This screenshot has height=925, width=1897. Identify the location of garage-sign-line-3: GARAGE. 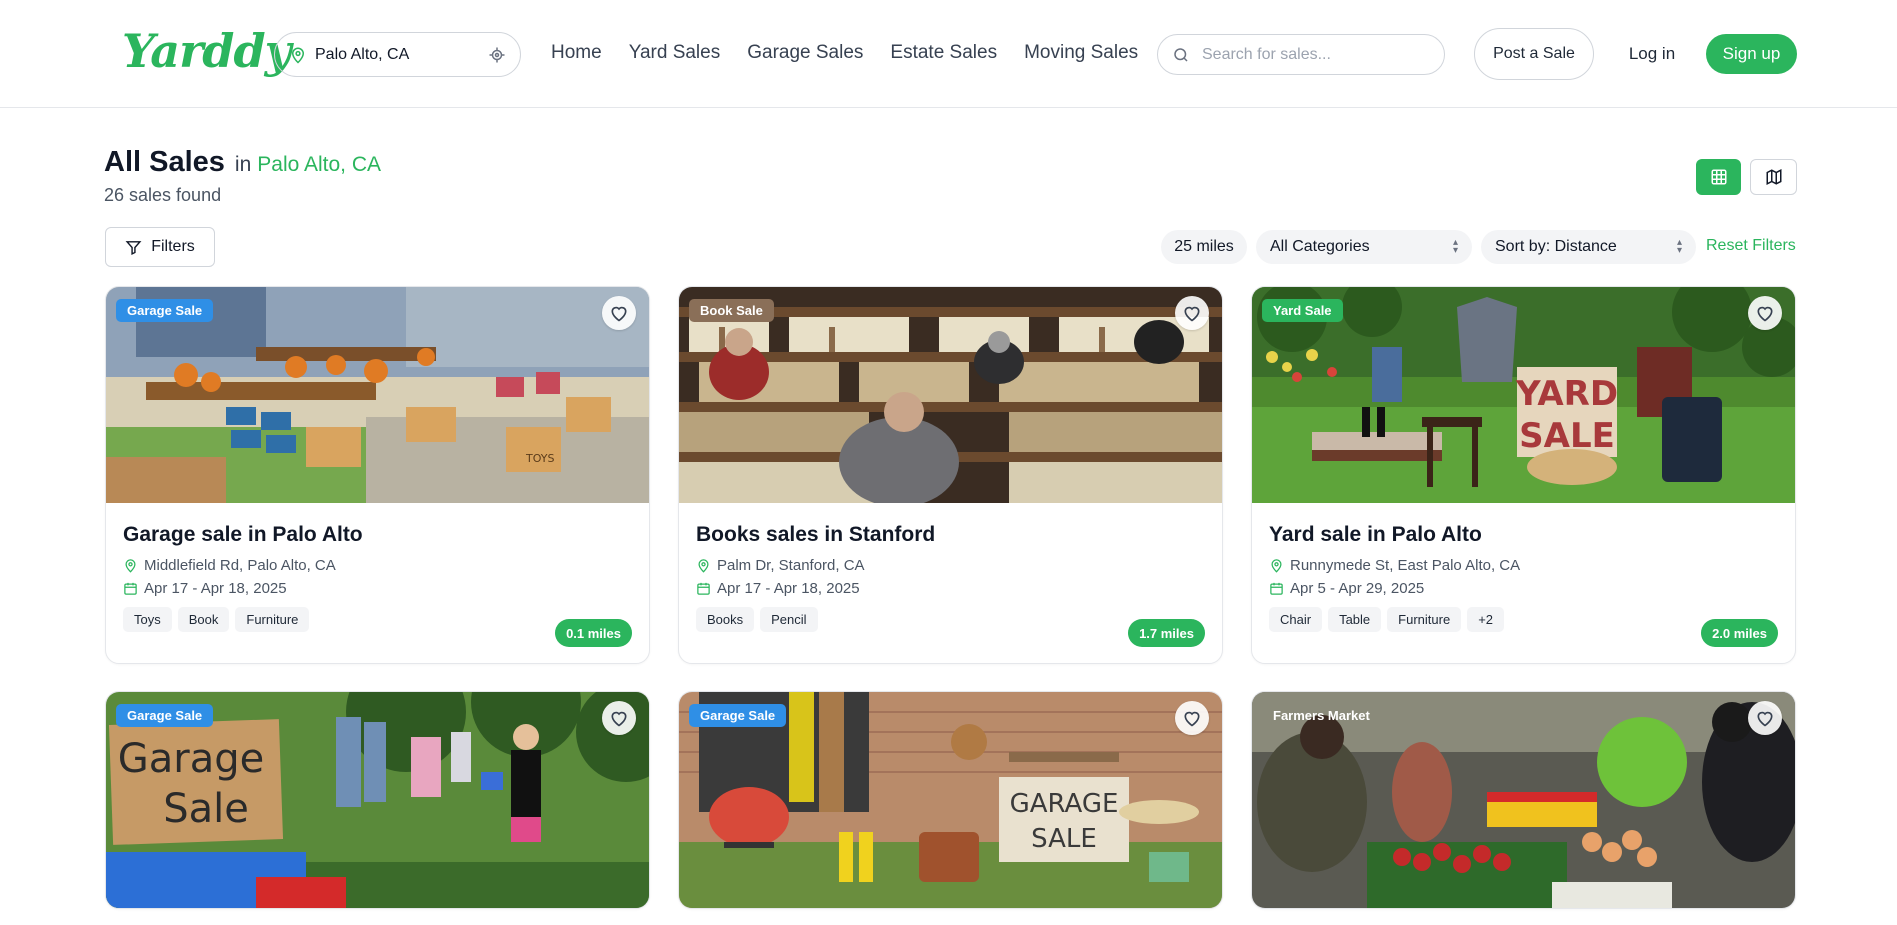
(1064, 804).